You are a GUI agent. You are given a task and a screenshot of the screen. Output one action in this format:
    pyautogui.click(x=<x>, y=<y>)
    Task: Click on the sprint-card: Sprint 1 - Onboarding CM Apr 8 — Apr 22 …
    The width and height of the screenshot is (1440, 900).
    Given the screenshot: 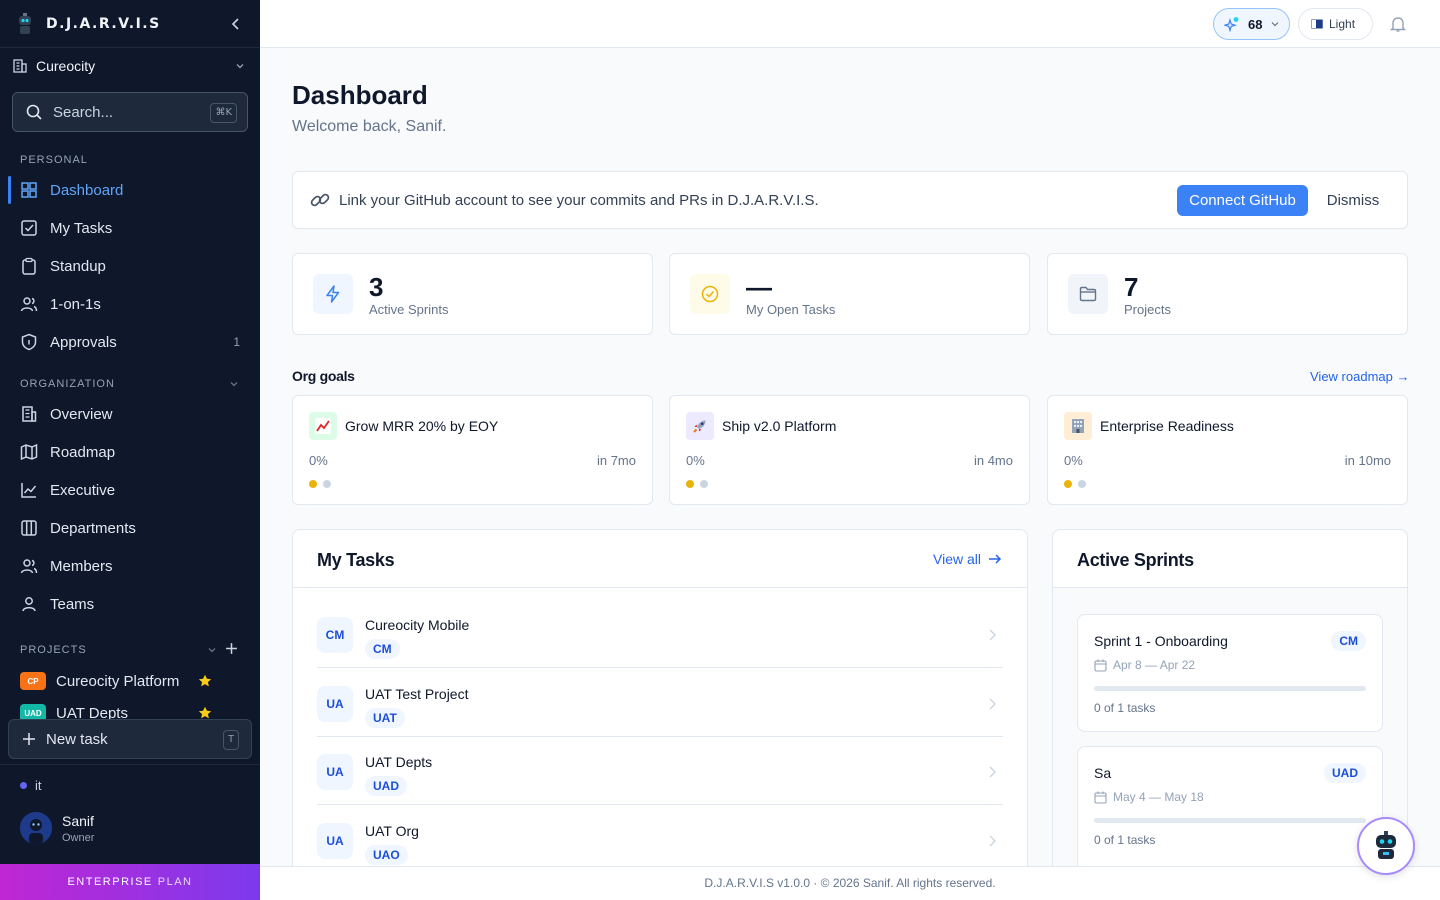 What is the action you would take?
    pyautogui.click(x=1230, y=673)
    